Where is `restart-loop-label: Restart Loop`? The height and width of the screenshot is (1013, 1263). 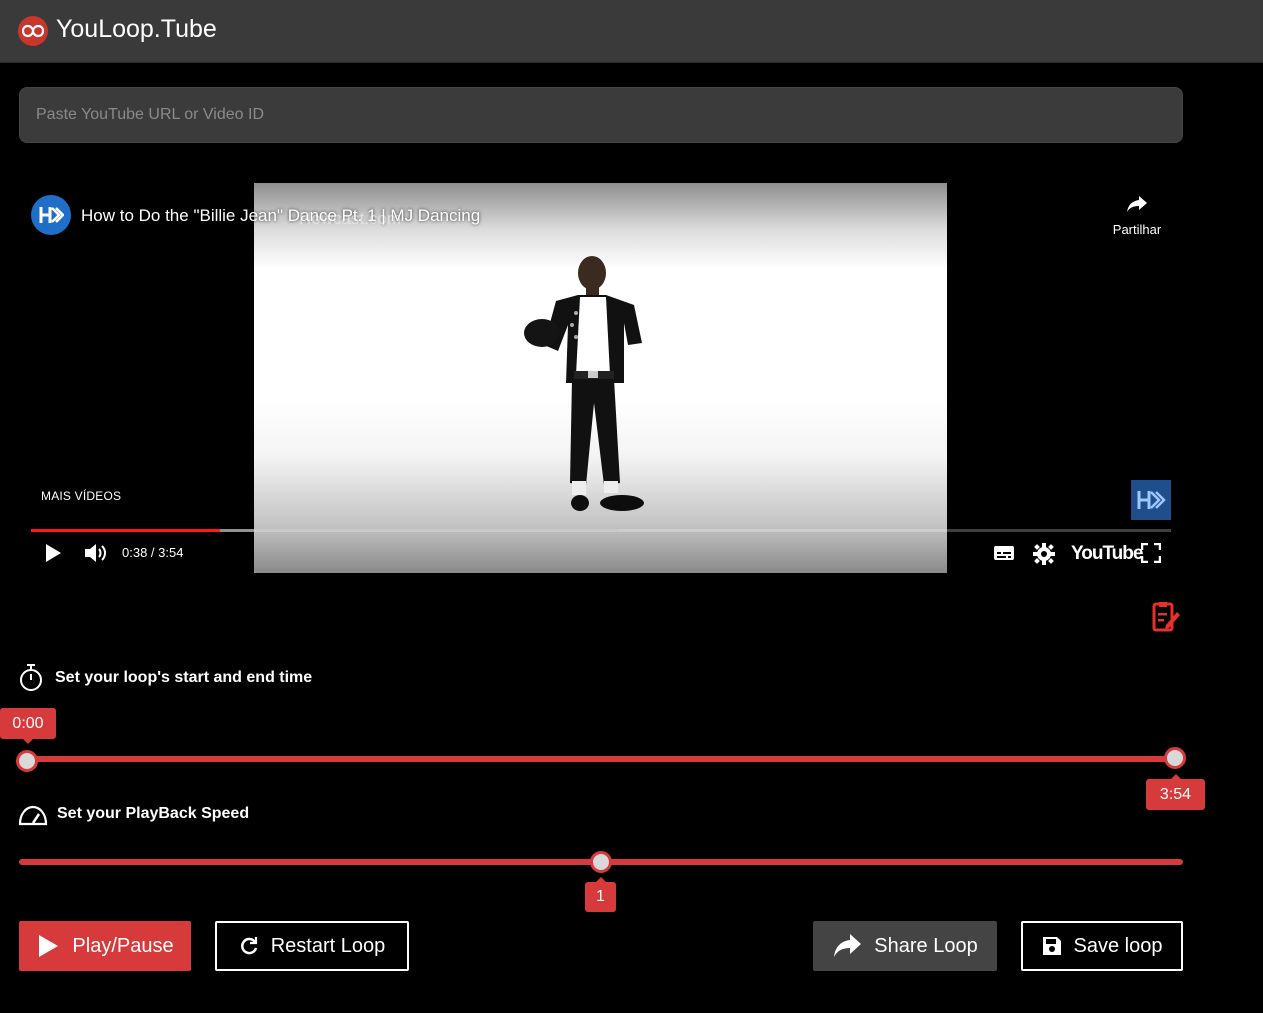 restart-loop-label: Restart Loop is located at coordinates (328, 945).